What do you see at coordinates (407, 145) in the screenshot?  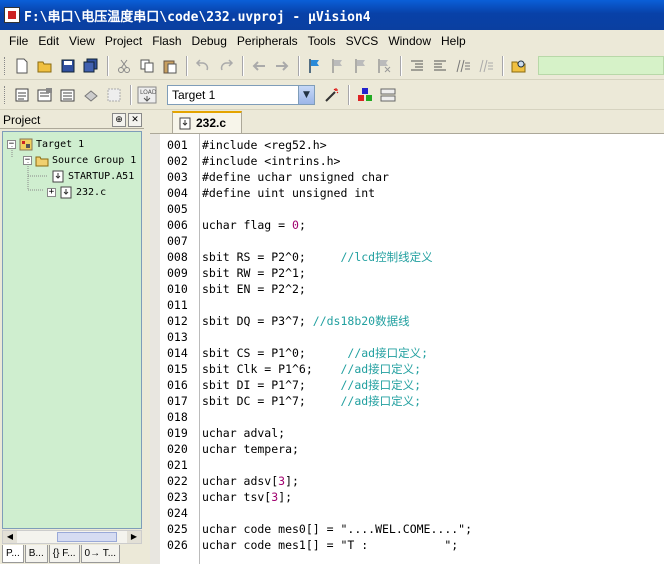 I see `code-line: 001 #include <reg52.h>` at bounding box center [407, 145].